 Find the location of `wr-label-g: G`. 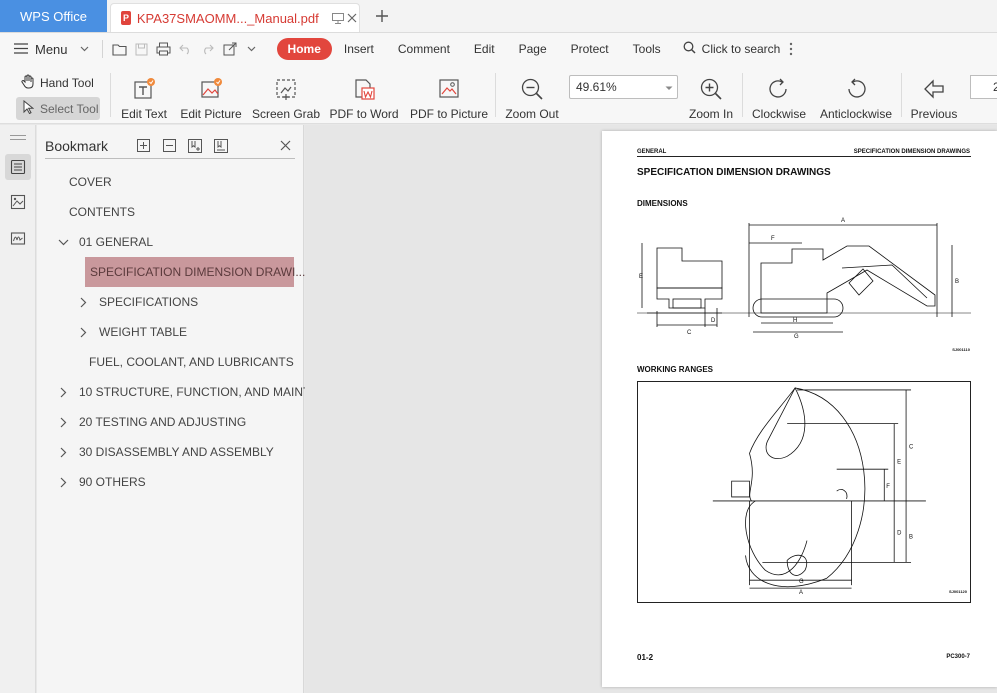

wr-label-g: G is located at coordinates (801, 582).